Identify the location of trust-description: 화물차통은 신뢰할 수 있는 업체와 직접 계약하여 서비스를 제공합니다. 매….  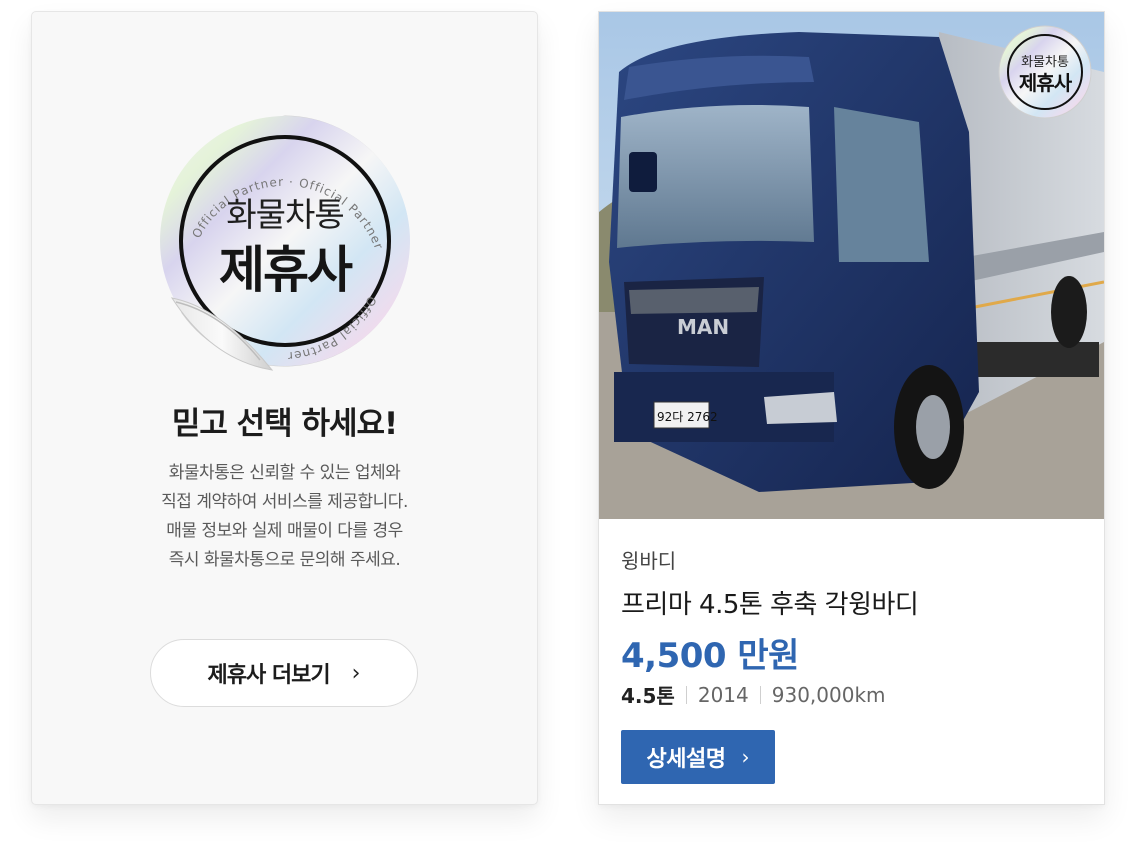
(284, 517).